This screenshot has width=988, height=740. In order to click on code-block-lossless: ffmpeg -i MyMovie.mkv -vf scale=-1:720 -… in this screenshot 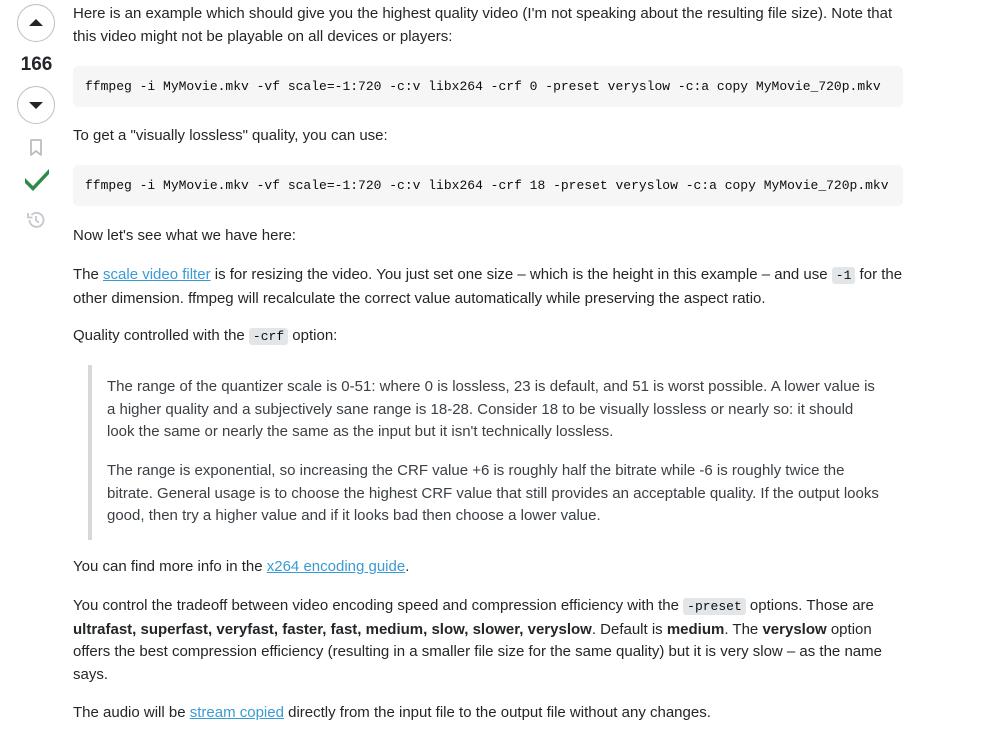, I will do `click(488, 86)`.